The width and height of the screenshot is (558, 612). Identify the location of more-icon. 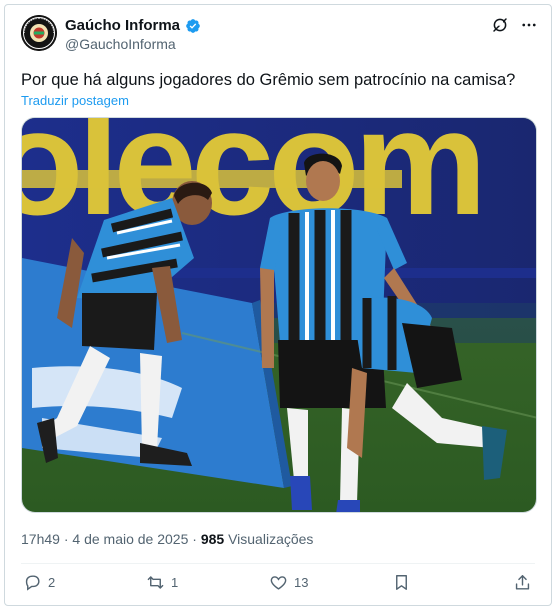
(529, 25).